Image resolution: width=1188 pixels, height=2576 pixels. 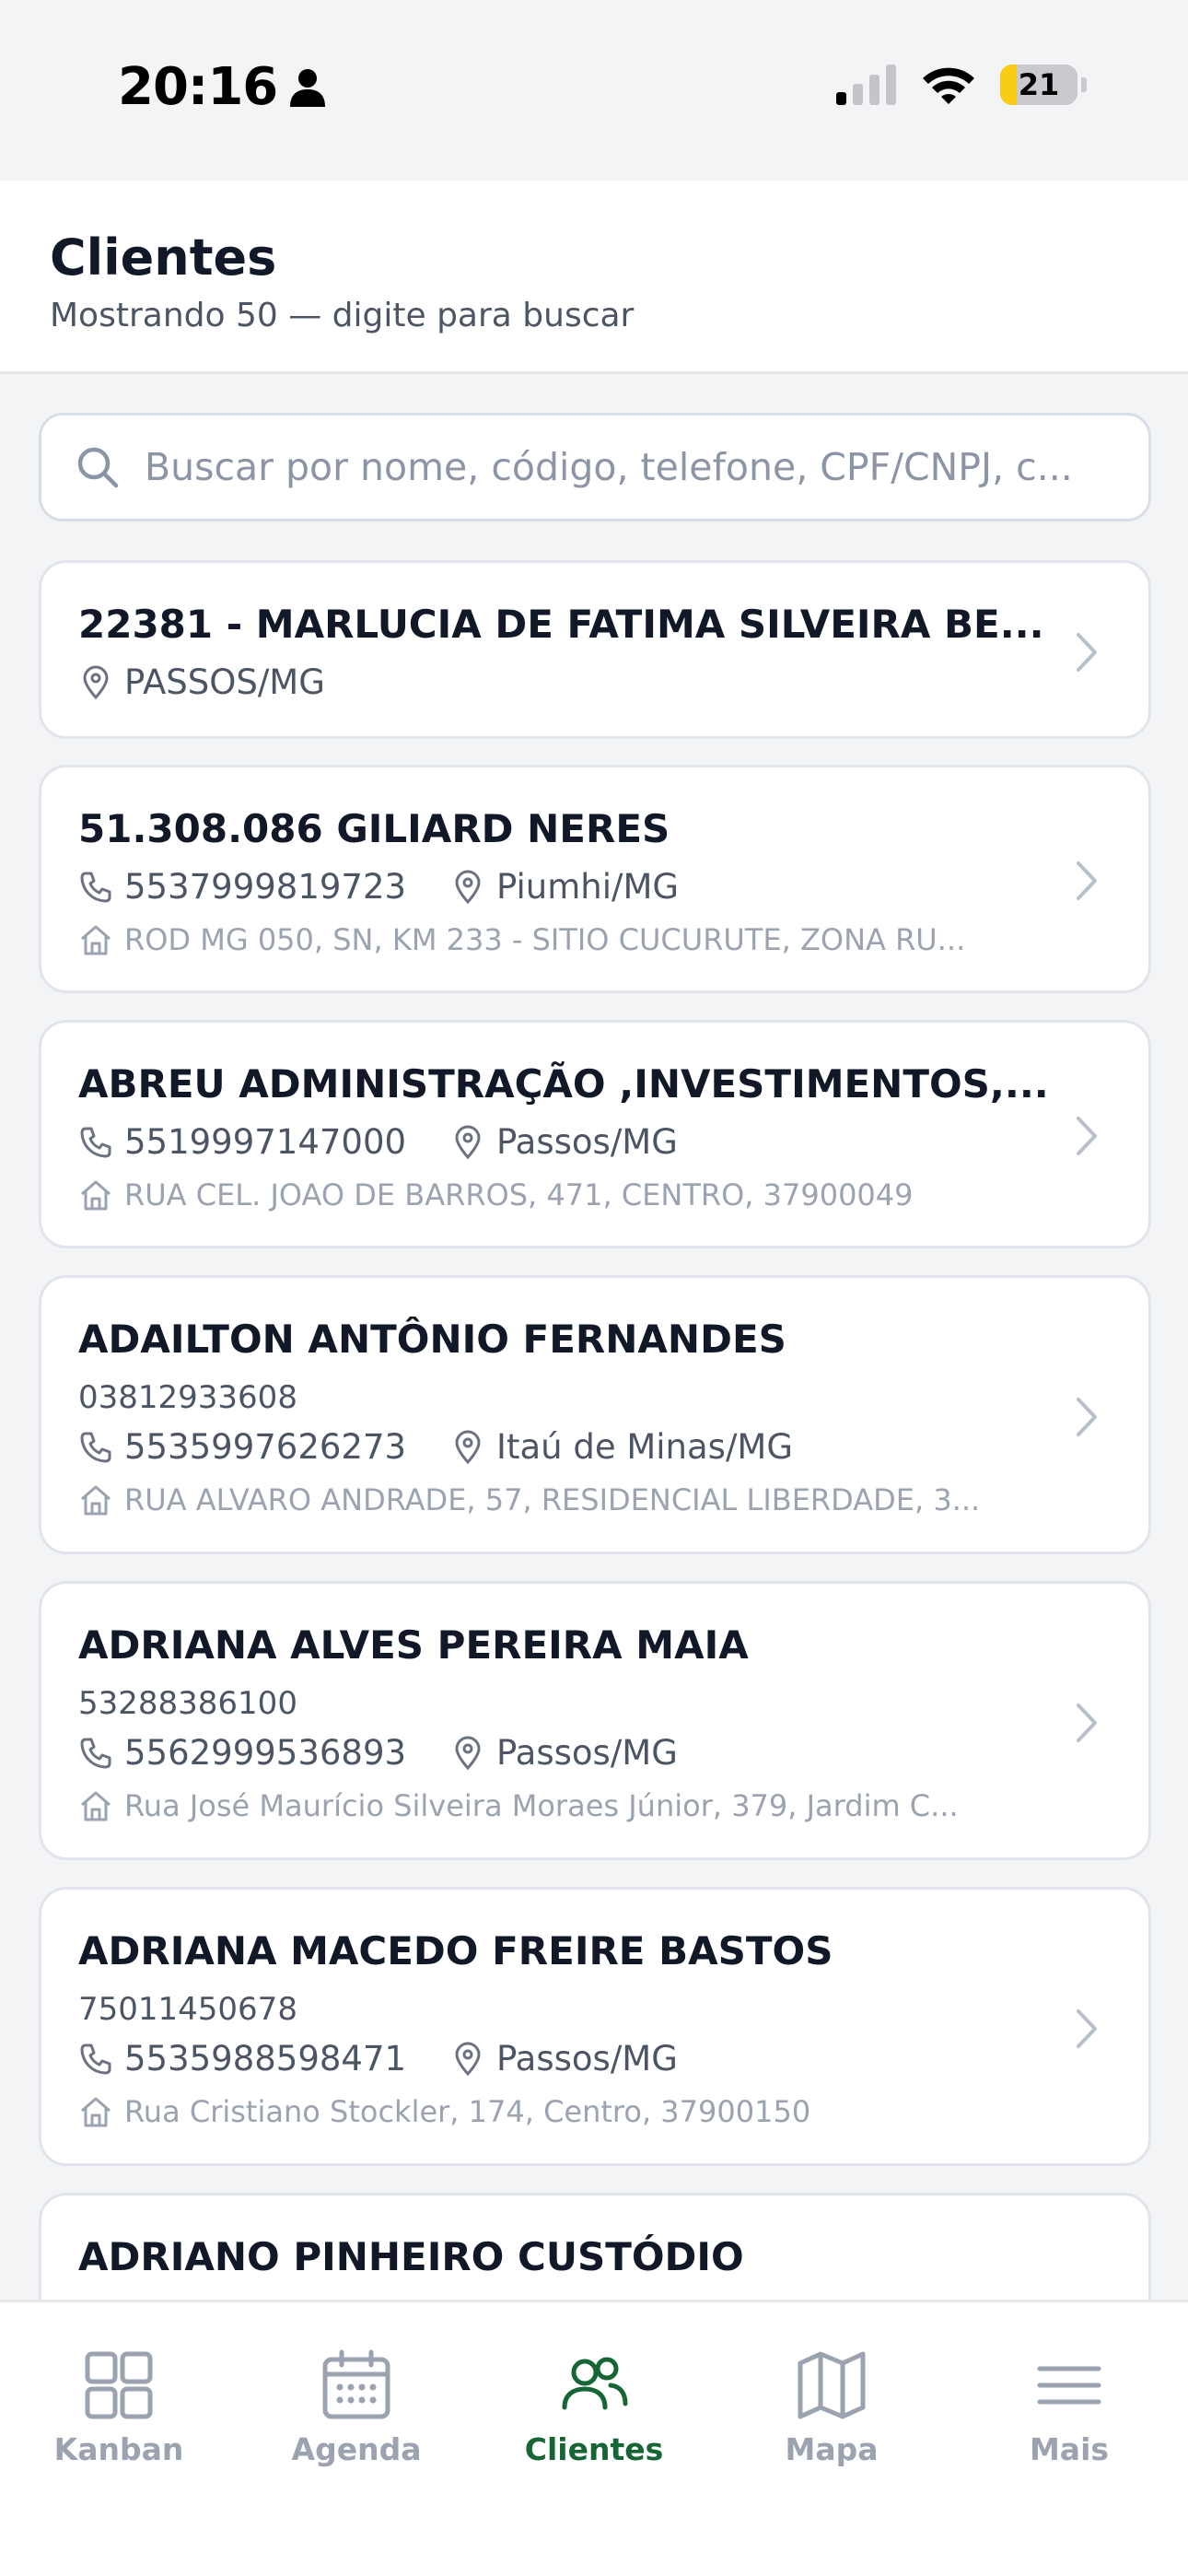 What do you see at coordinates (98, 467) in the screenshot?
I see `search-icon` at bounding box center [98, 467].